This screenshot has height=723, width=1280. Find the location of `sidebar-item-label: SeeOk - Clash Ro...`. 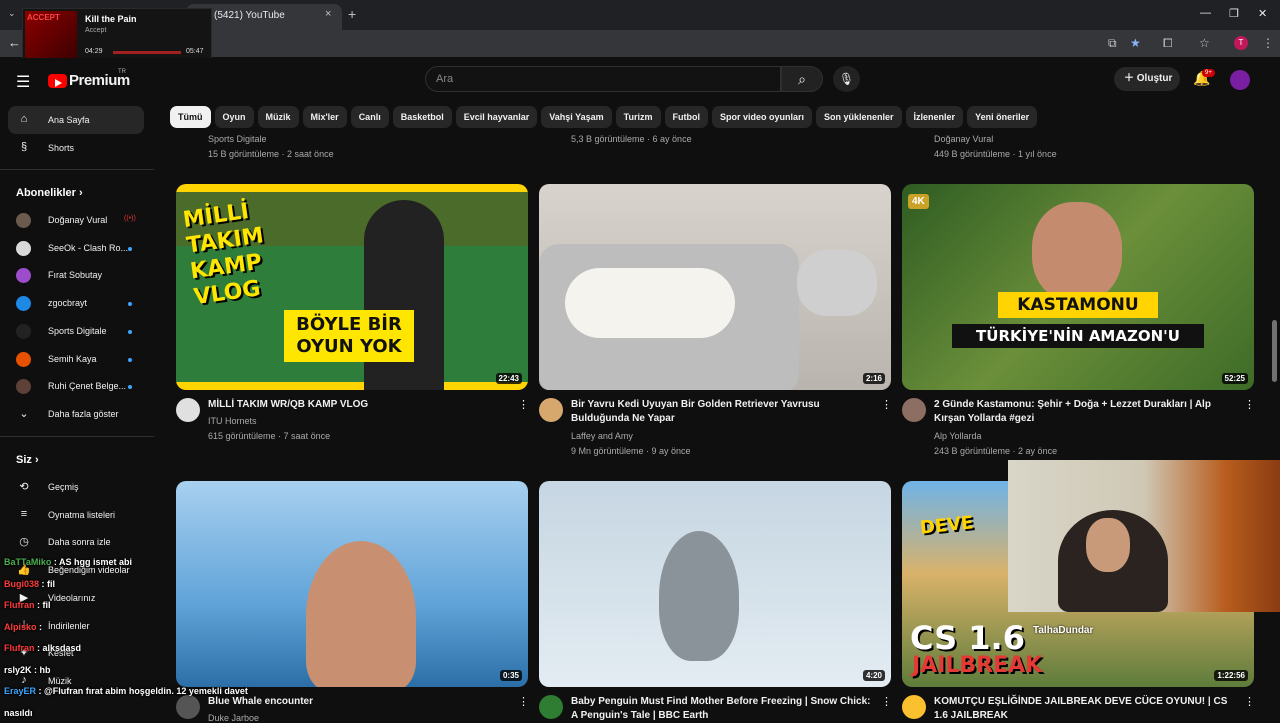

sidebar-item-label: SeeOk - Clash Ro... is located at coordinates (88, 247).